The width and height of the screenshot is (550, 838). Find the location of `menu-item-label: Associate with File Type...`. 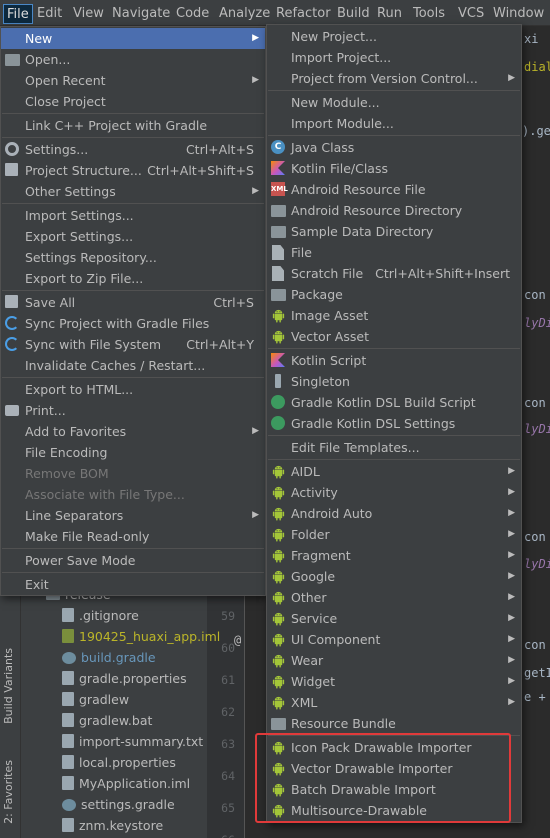

menu-item-label: Associate with File Type... is located at coordinates (105, 494).